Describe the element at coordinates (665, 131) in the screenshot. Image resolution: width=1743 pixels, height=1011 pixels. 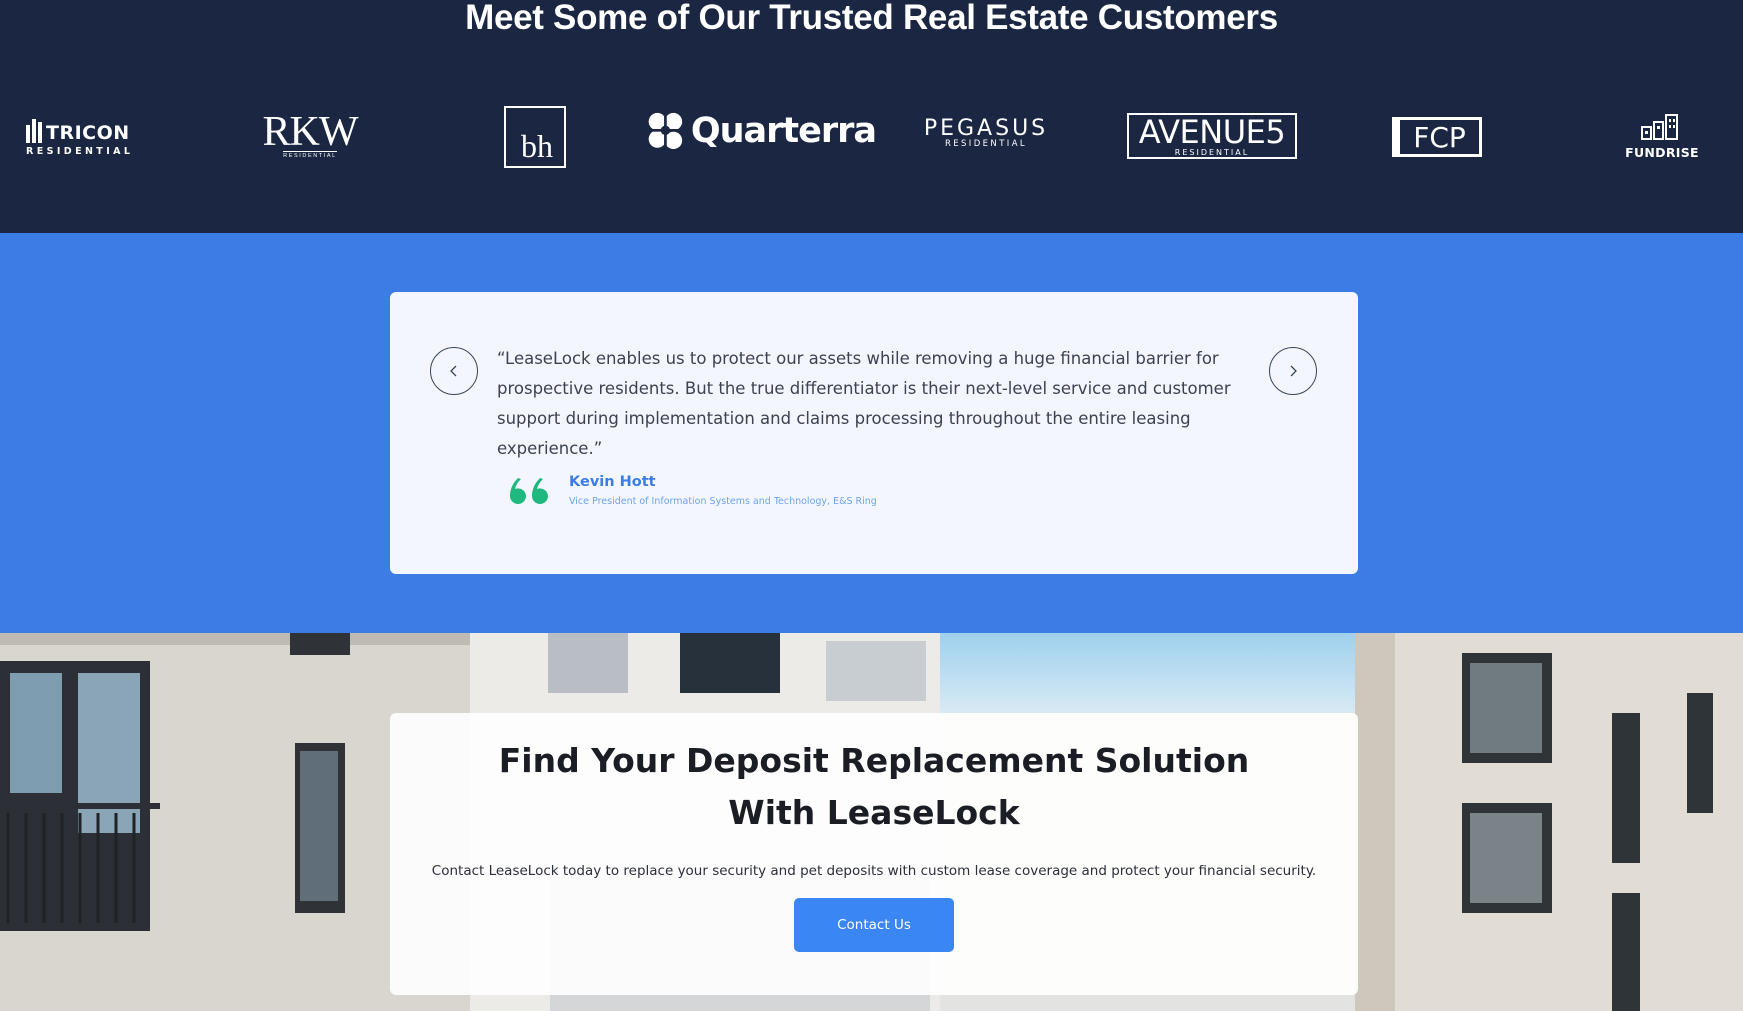
I see `quarterra-mark-icon` at that location.